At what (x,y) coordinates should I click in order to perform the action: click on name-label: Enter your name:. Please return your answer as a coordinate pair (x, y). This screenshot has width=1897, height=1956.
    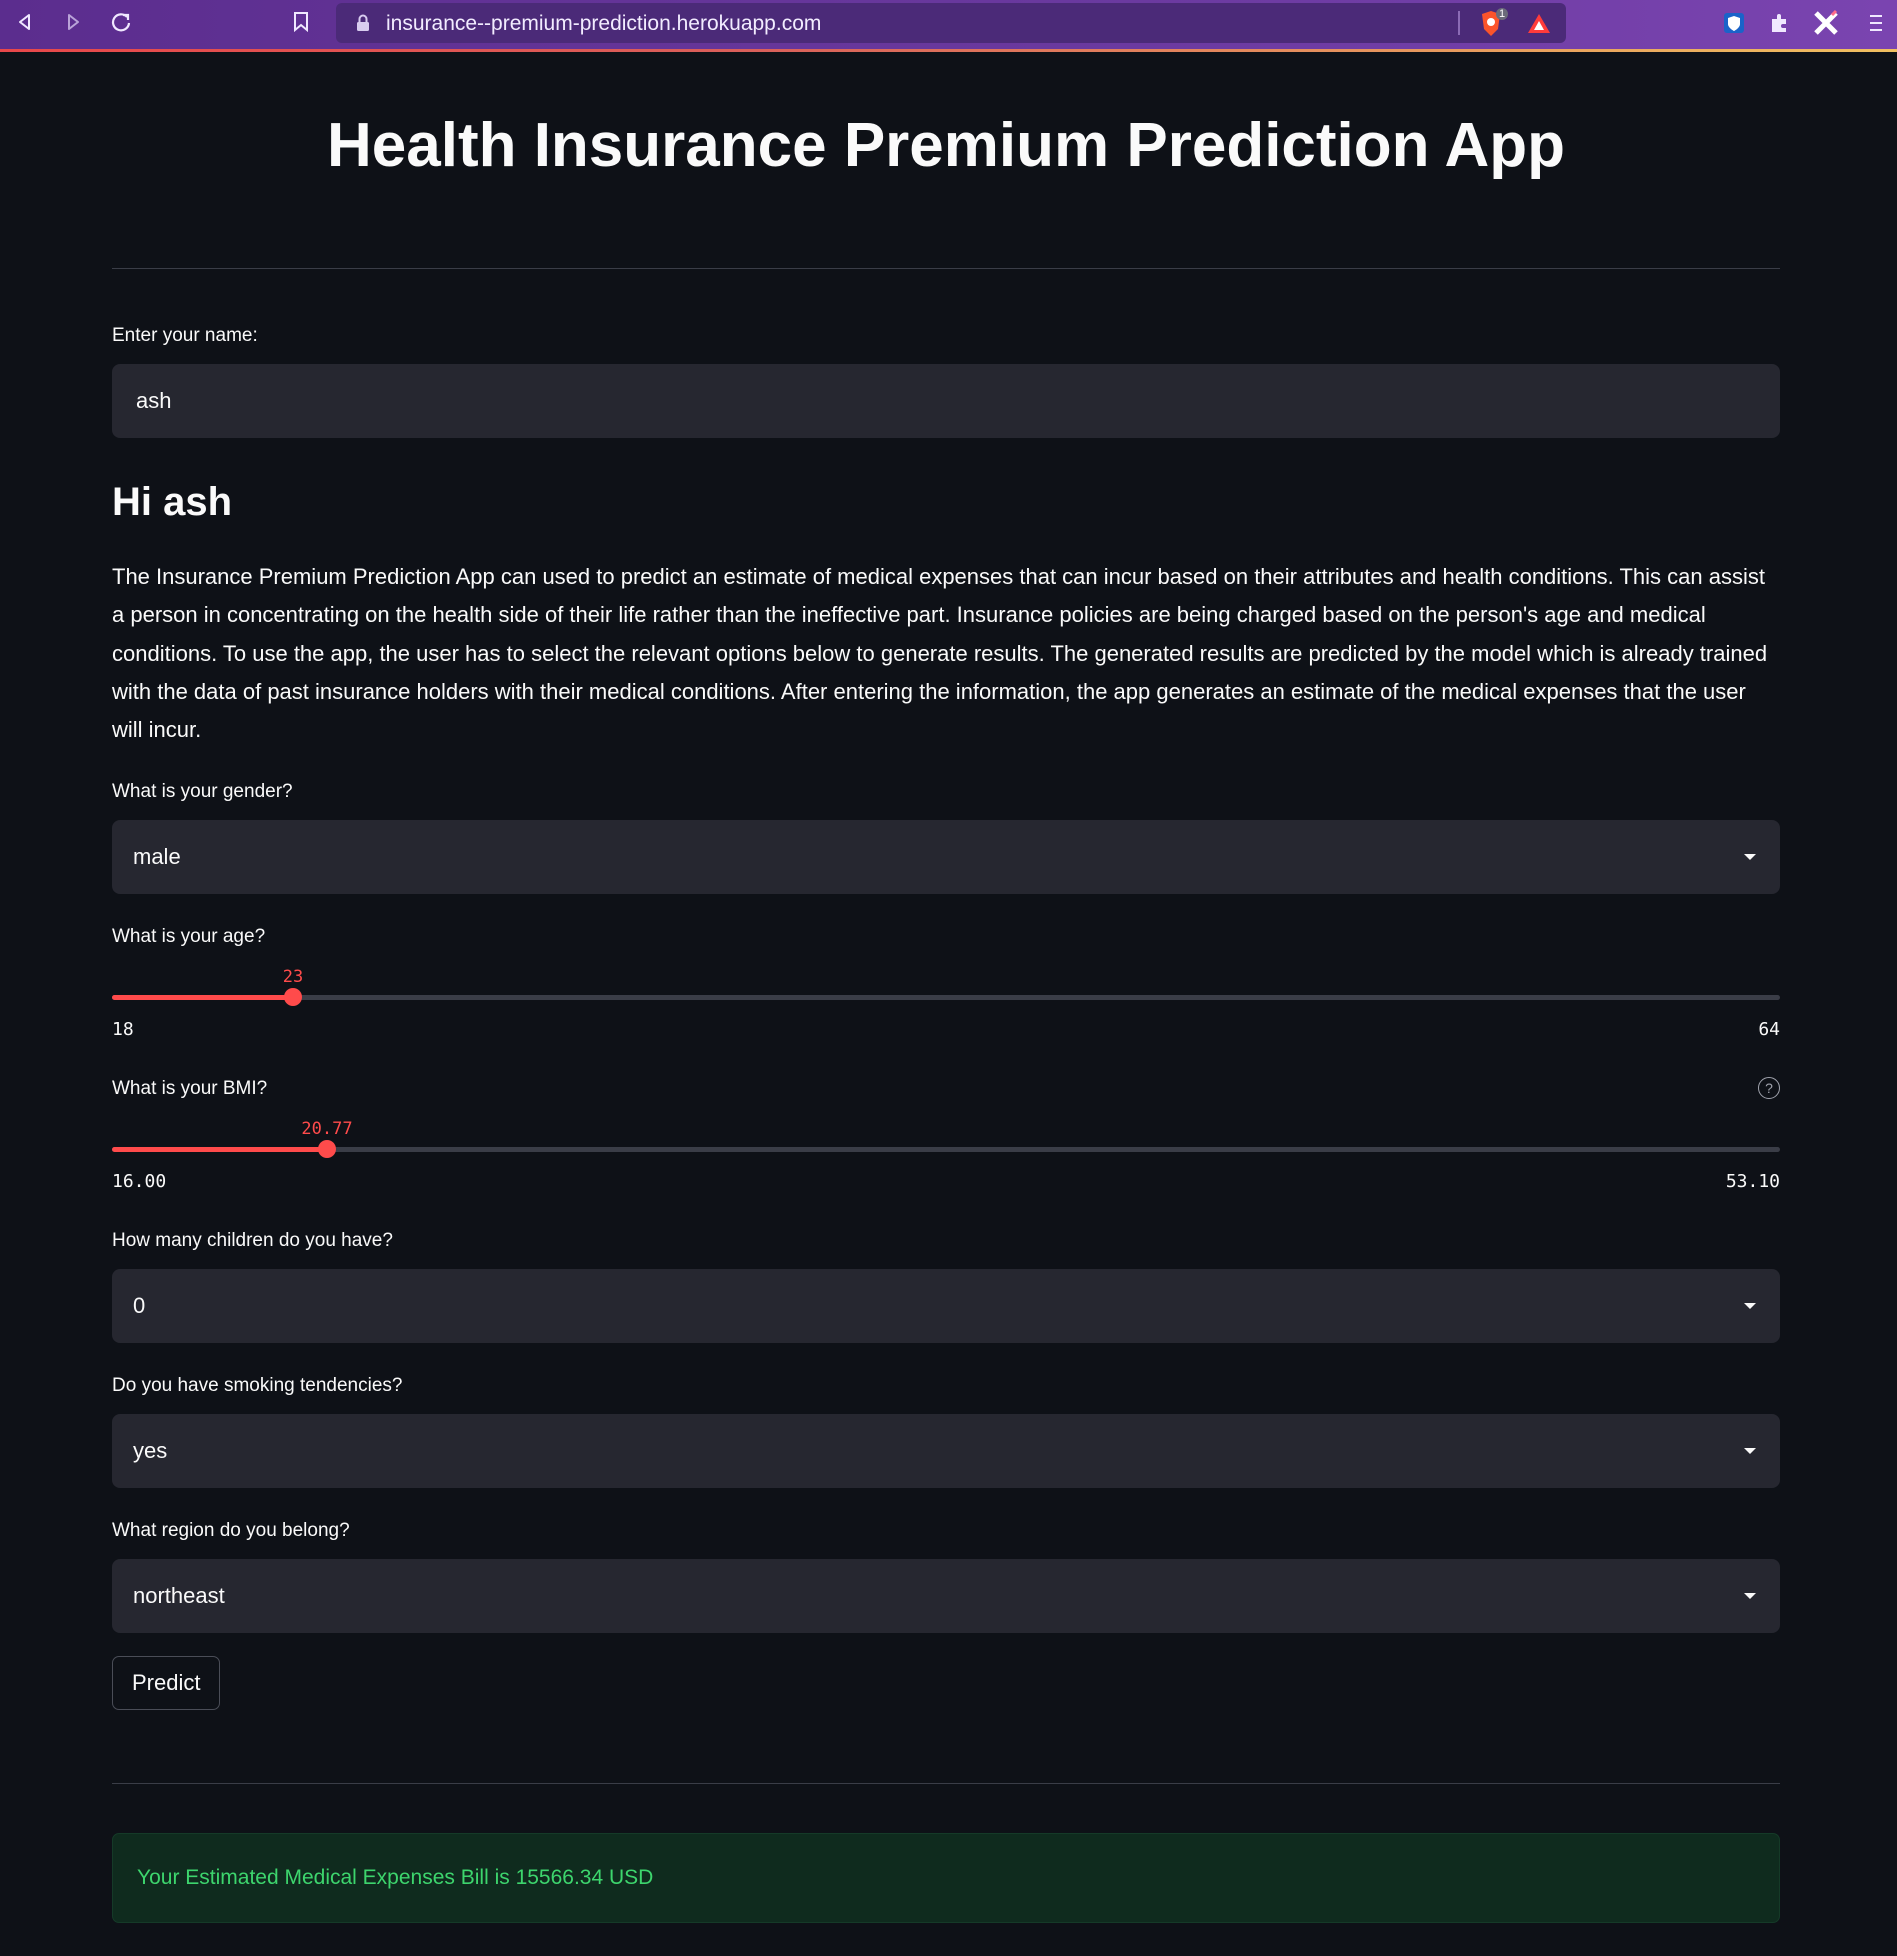
    Looking at the image, I should click on (185, 335).